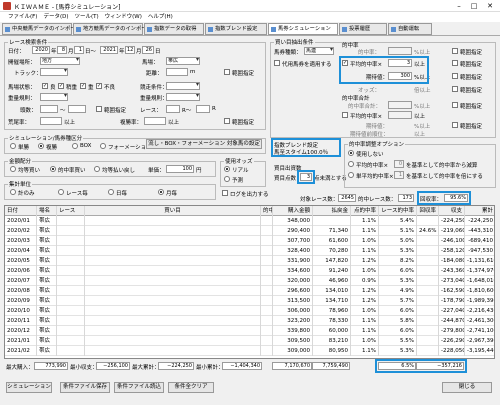 The height and width of the screenshot is (405, 500). Describe the element at coordinates (99, 86) in the screenshot. I see `cond-bad-checkbox: ✓` at that location.